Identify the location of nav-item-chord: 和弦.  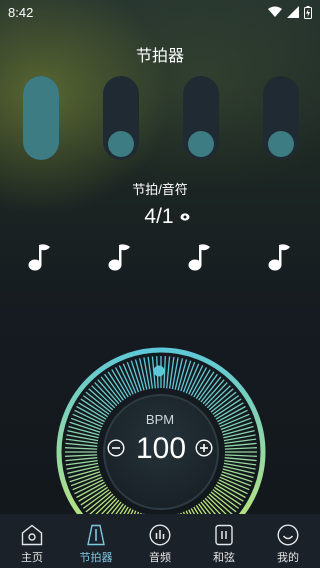
(224, 541).